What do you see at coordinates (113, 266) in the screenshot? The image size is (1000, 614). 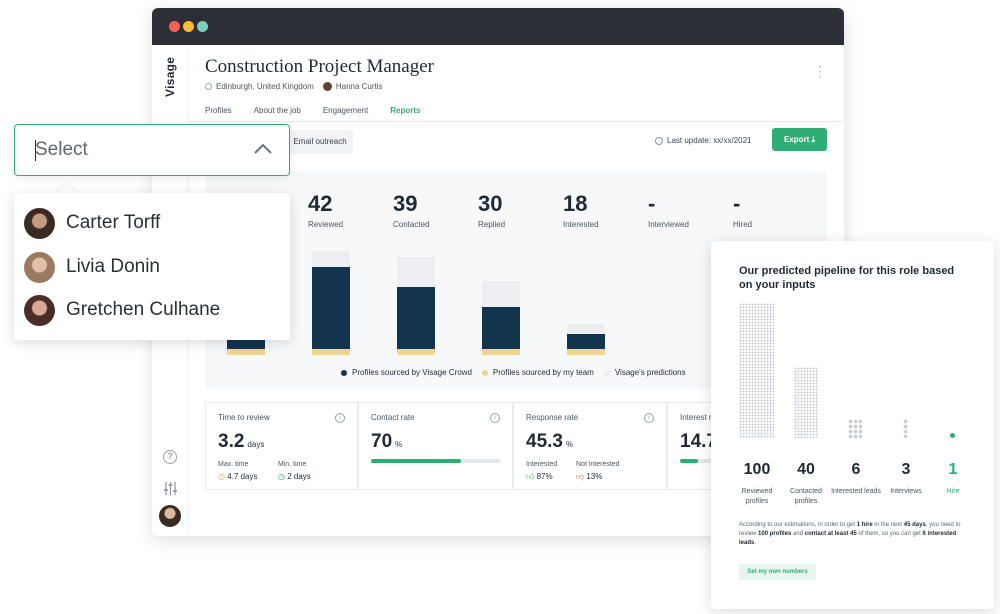 I see `option-label: Livia Donin` at bounding box center [113, 266].